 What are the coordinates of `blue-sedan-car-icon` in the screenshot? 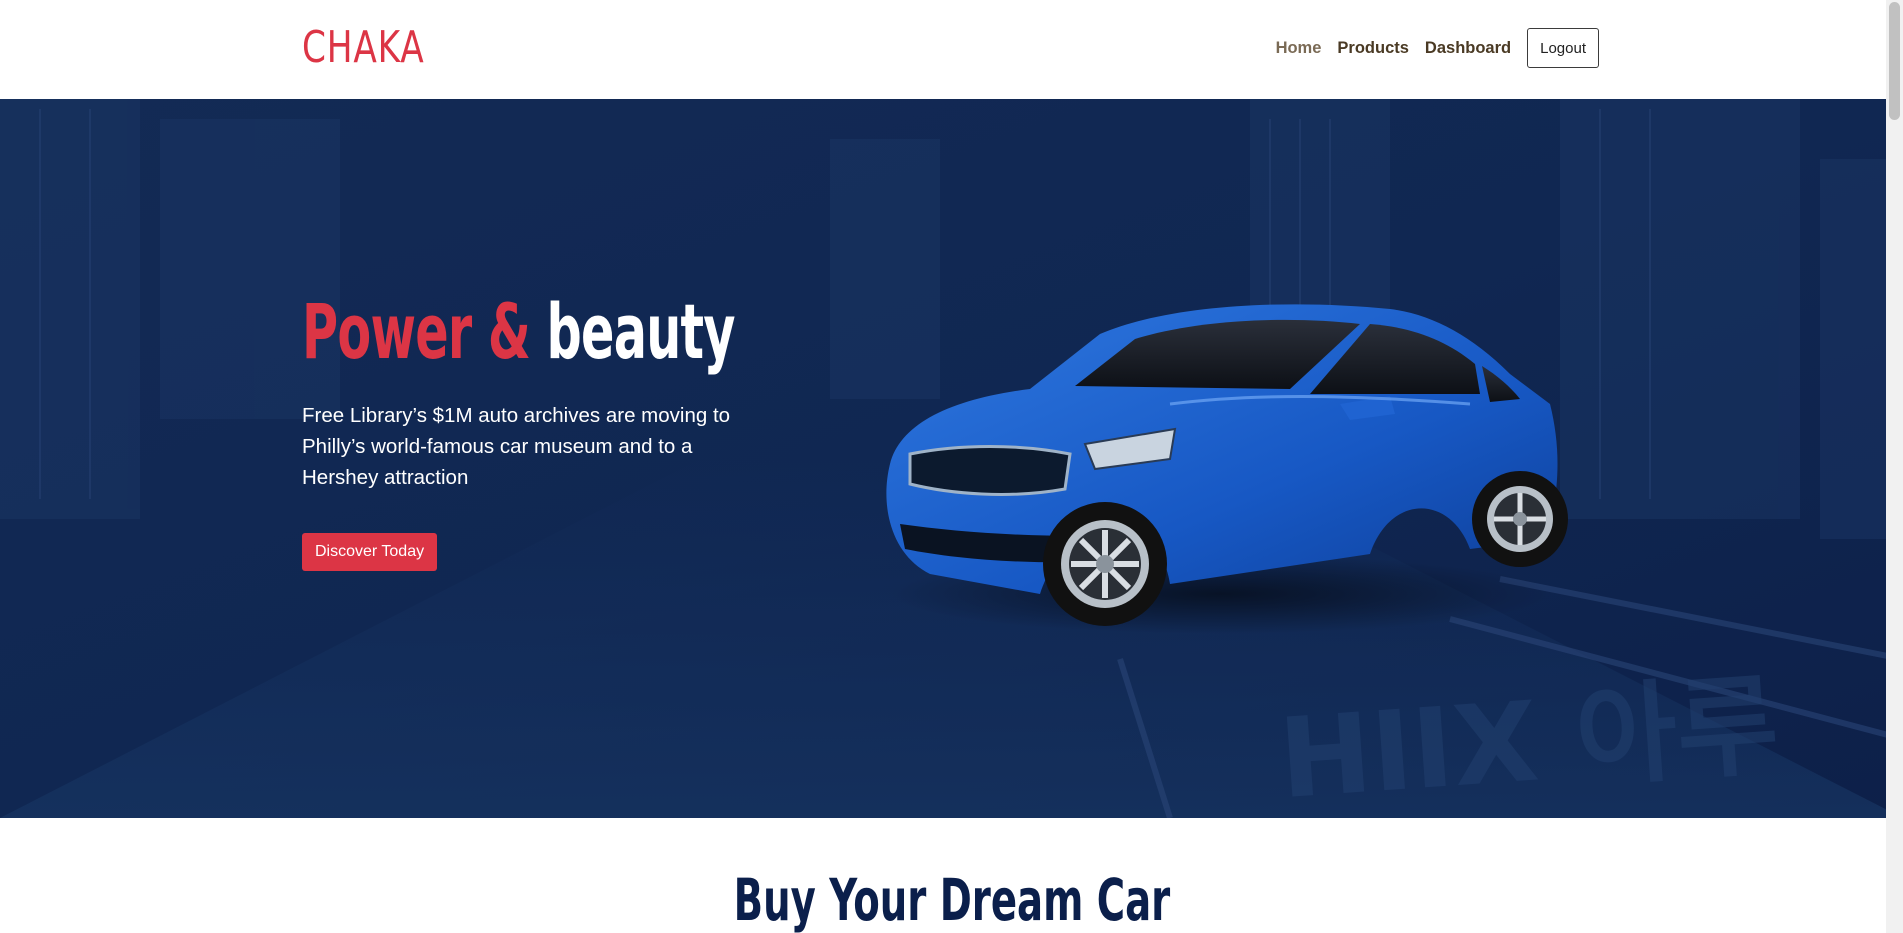 It's located at (1227, 469).